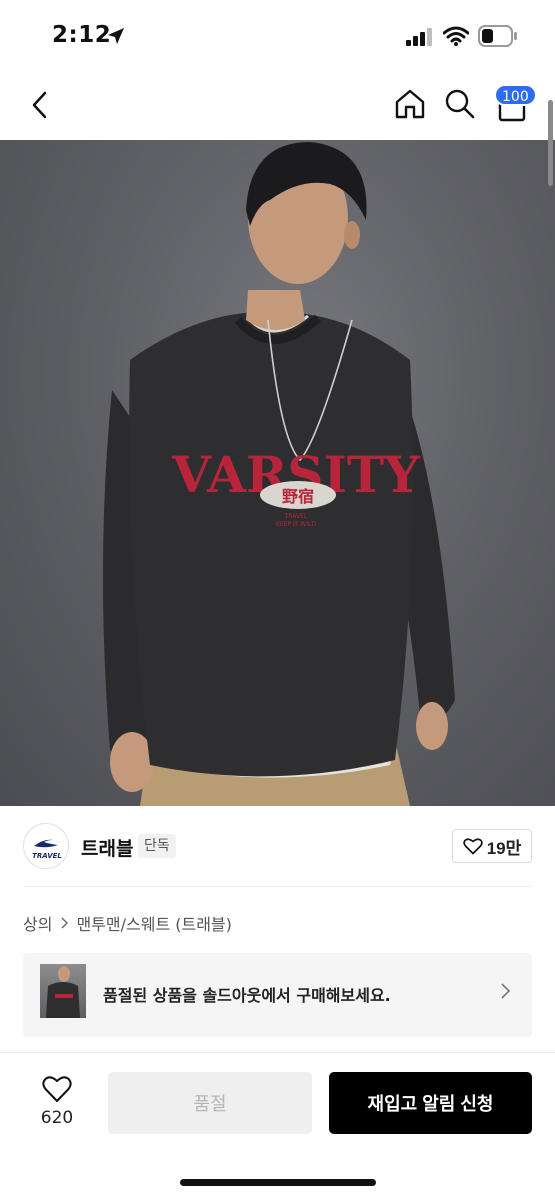  Describe the element at coordinates (153, 923) in the screenshot. I see `breadcrumb-item-category: 맨투맨/스웨트 (트래블)` at that location.